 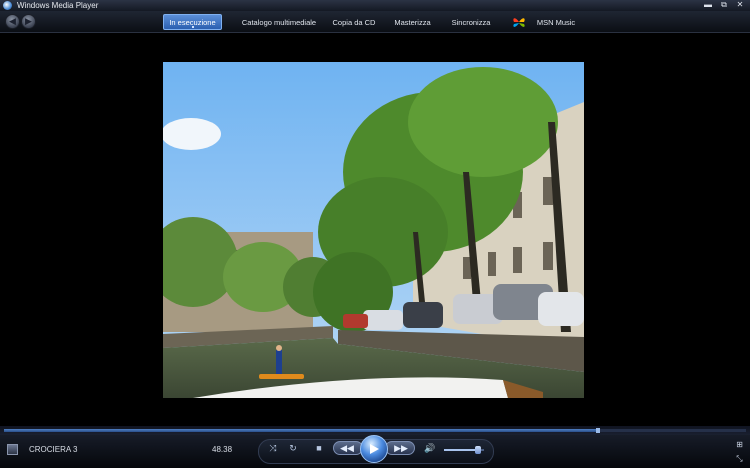 I want to click on seek-bar, so click(x=375, y=430).